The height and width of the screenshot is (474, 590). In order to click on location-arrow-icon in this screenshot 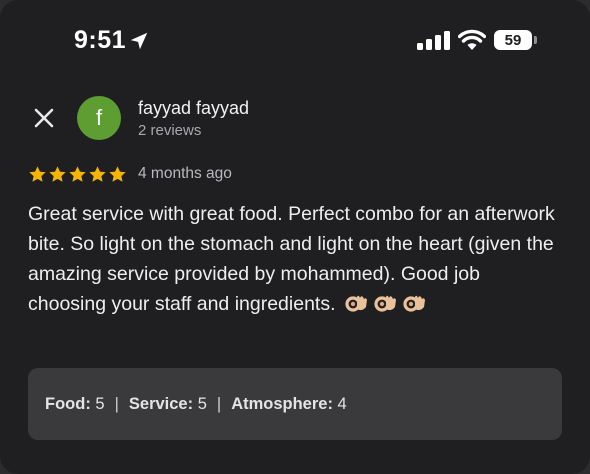, I will do `click(139, 41)`.